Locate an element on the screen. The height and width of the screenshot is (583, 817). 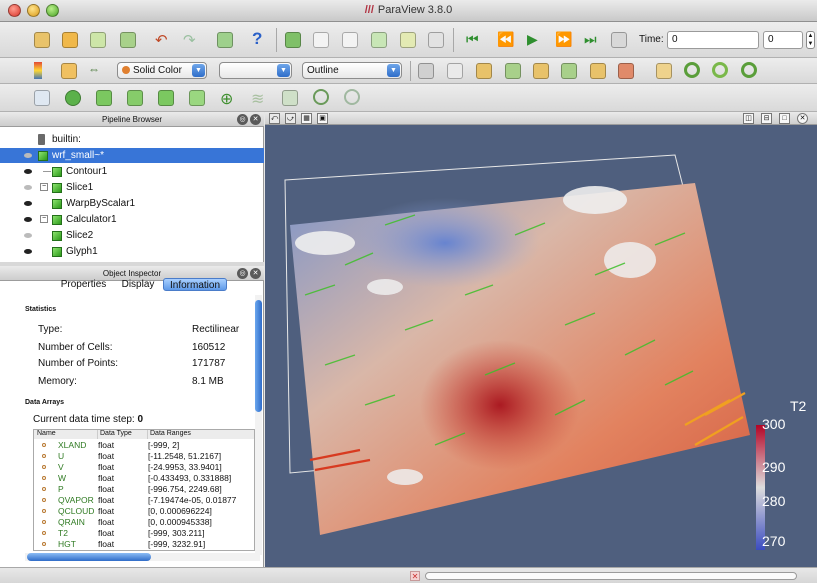
table-row: T2 float [-999, 303.211] is located at coordinates (144, 533).